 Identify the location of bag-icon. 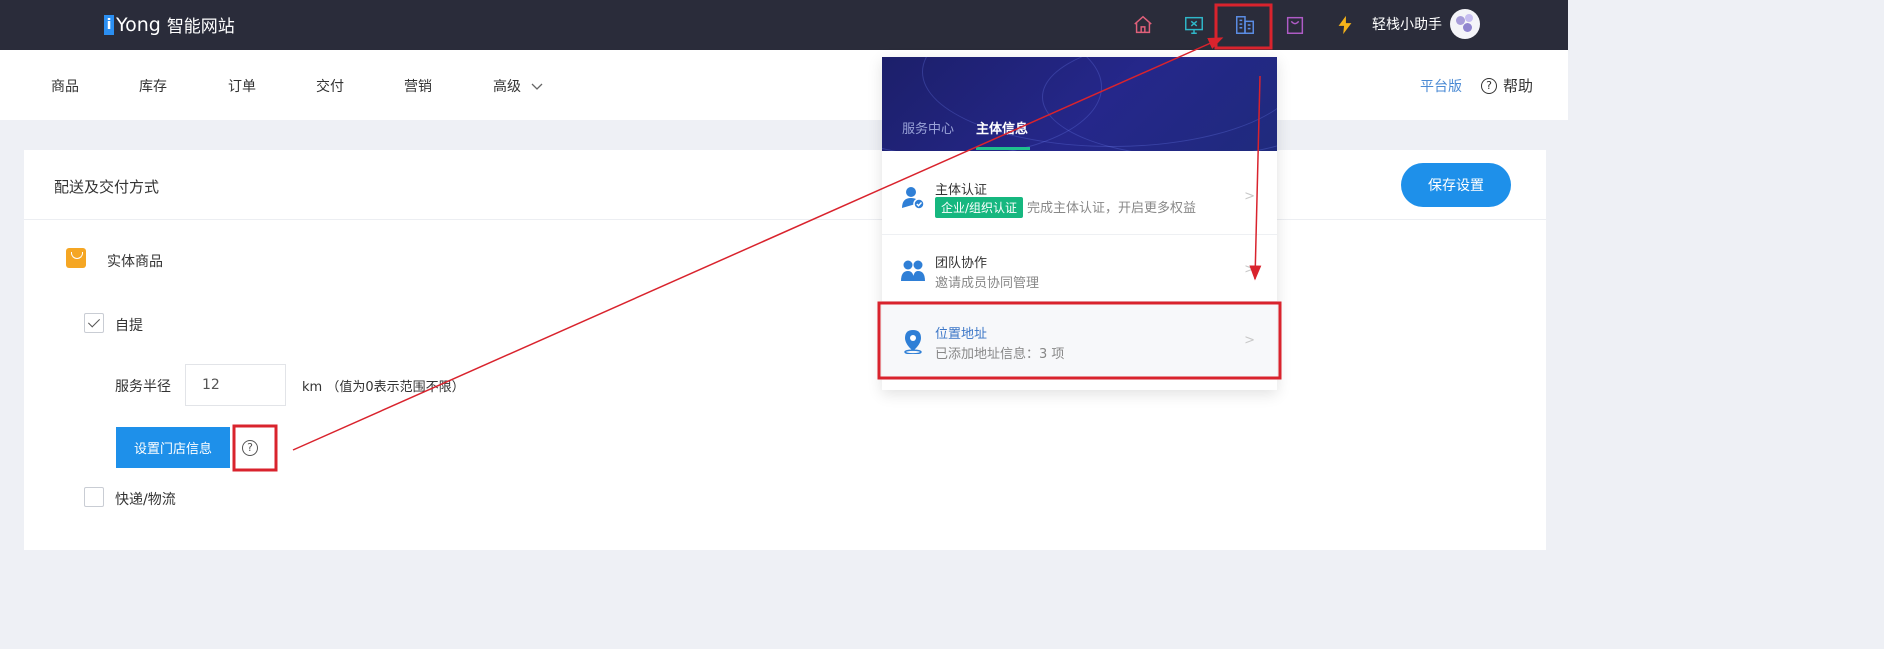
(1295, 25).